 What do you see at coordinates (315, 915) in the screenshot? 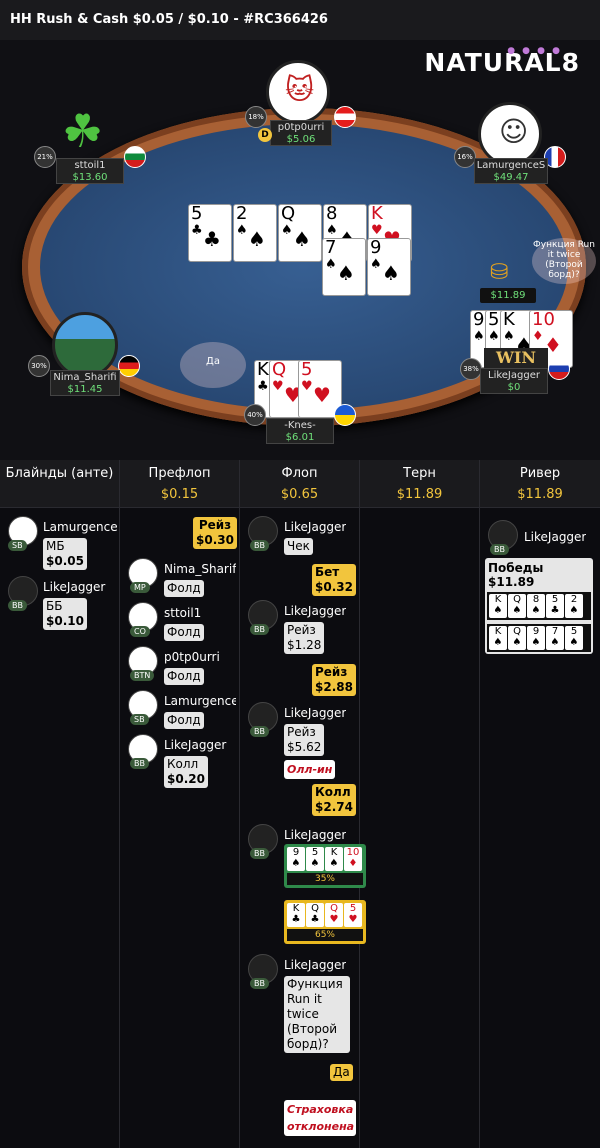
I see `mini-card: Q ♣` at bounding box center [315, 915].